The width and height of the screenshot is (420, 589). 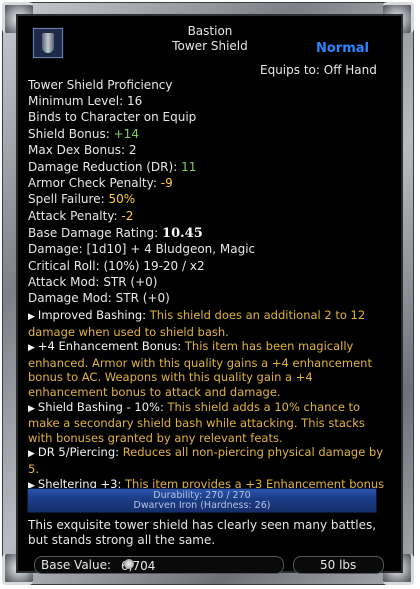 What do you see at coordinates (166, 183) in the screenshot?
I see `prop-value: -9` at bounding box center [166, 183].